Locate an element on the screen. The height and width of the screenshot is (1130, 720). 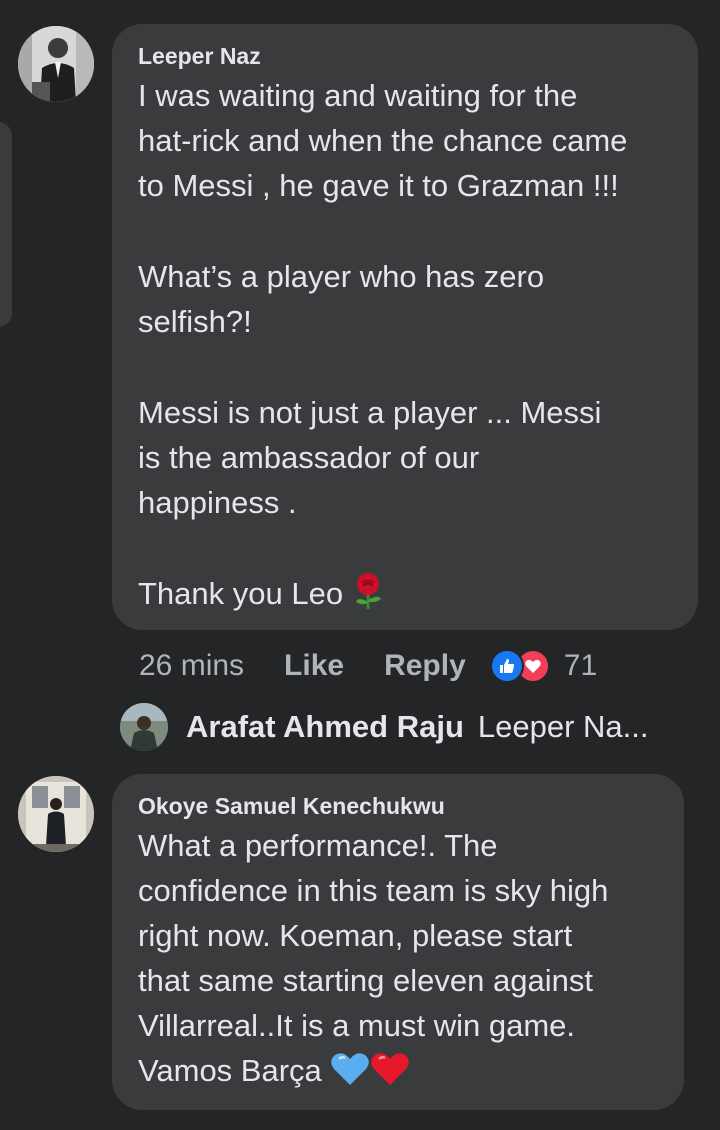
comment-line: confidence in this team is sky high is located at coordinates (373, 890).